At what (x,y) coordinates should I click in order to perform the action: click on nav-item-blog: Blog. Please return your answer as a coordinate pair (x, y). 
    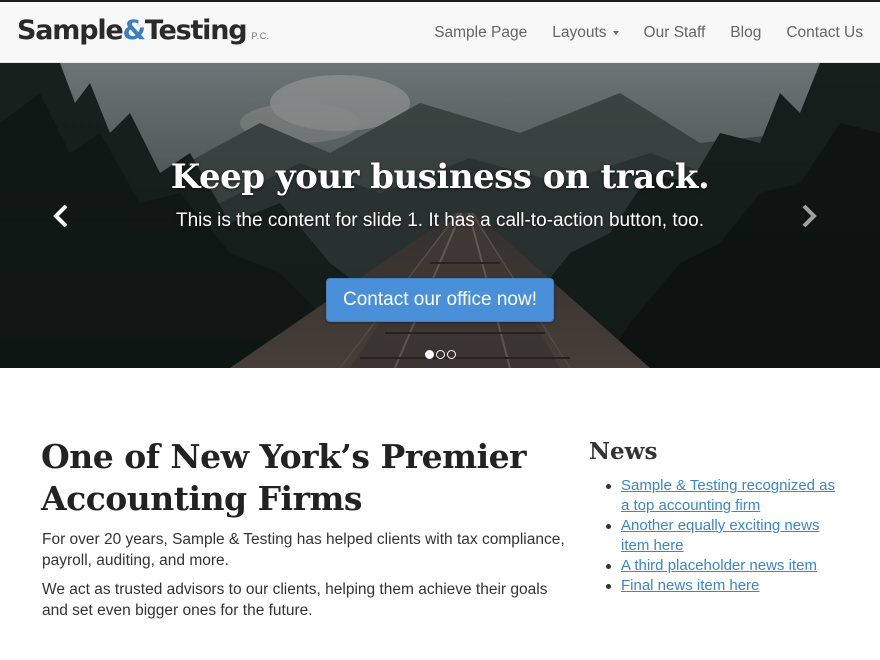
    Looking at the image, I should click on (746, 33).